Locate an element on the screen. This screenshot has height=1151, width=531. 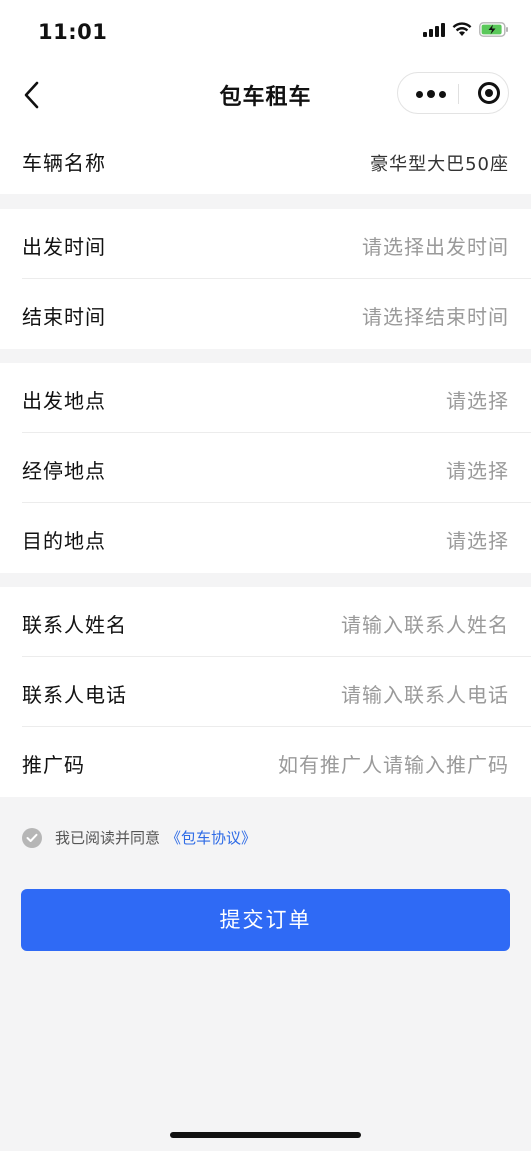
depart-place-row: 出发地点 请选择 is located at coordinates (265, 398).